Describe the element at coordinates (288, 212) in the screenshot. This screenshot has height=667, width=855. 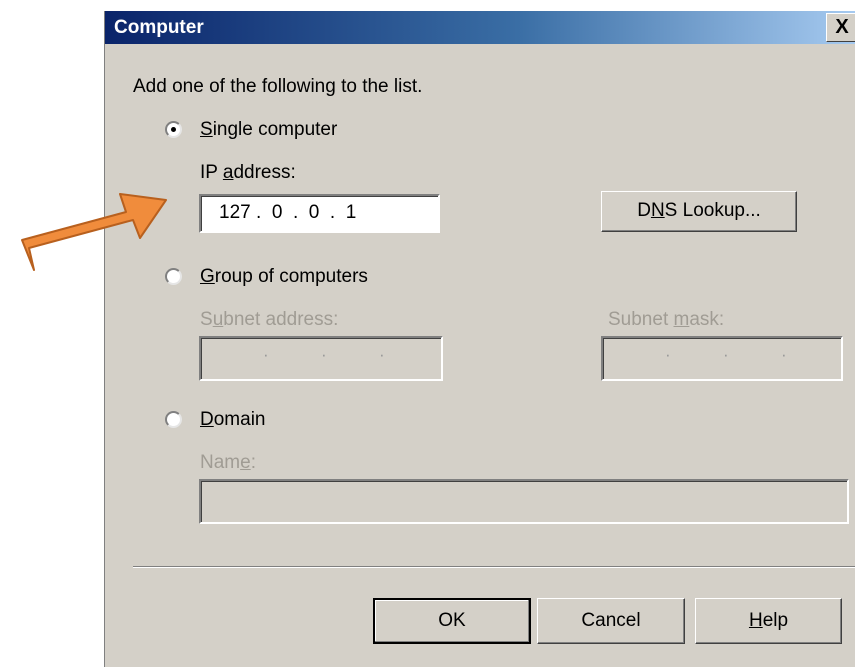
I see `ip-address-value: 127 . 0 . 0 . 1` at that location.